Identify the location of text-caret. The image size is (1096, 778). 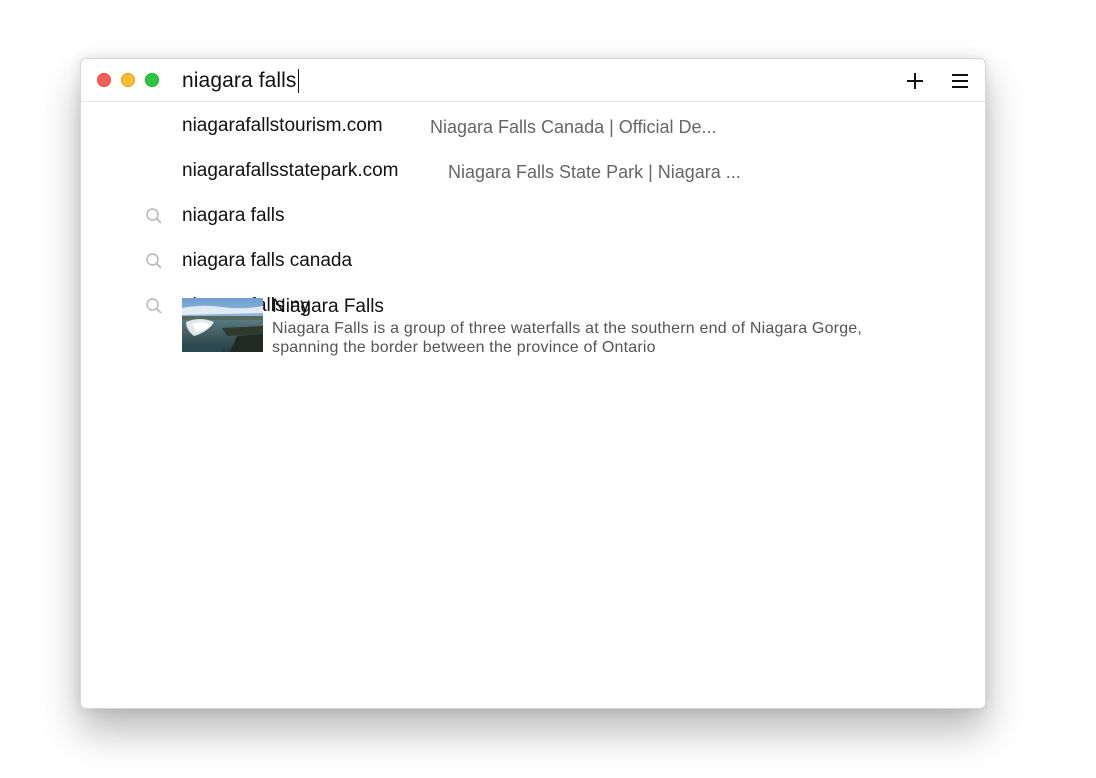
(298, 81).